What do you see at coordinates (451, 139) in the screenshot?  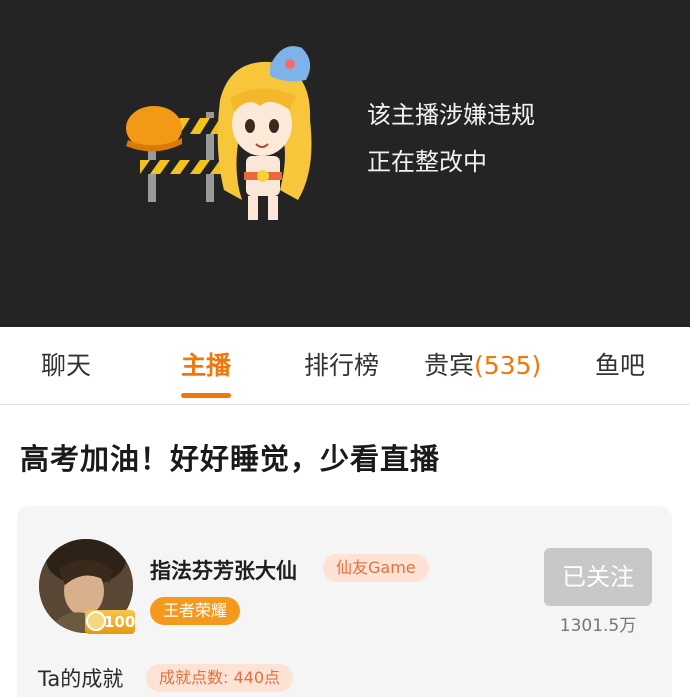 I see `violation-notice: 该主播涉嫌违规 正在整改中` at bounding box center [451, 139].